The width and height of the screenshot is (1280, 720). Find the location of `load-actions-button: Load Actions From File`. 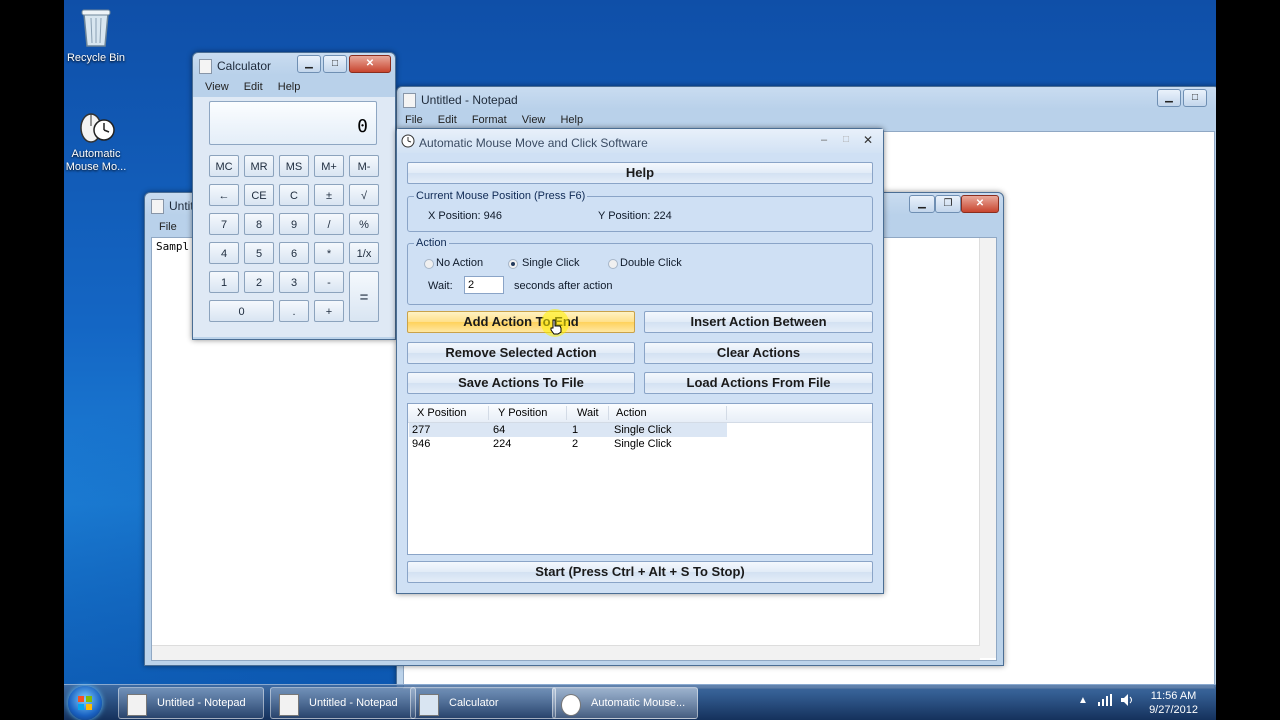

load-actions-button: Load Actions From File is located at coordinates (758, 383).